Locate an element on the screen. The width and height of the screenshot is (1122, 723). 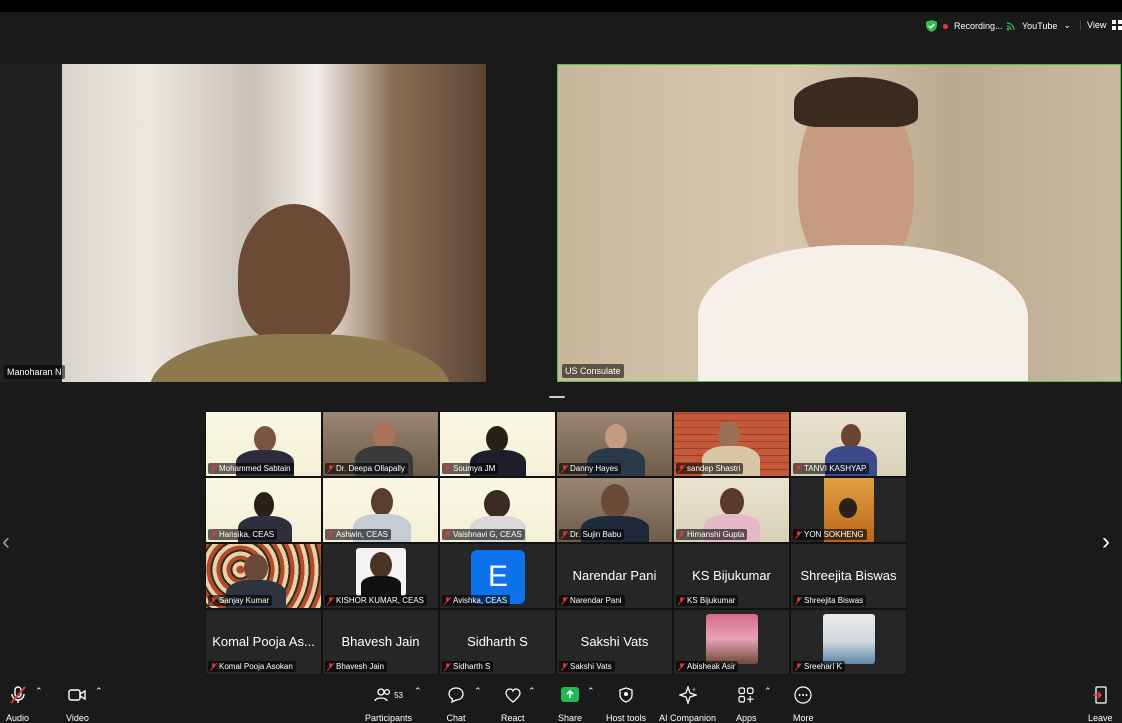
view-button: View is located at coordinates (1101, 25).